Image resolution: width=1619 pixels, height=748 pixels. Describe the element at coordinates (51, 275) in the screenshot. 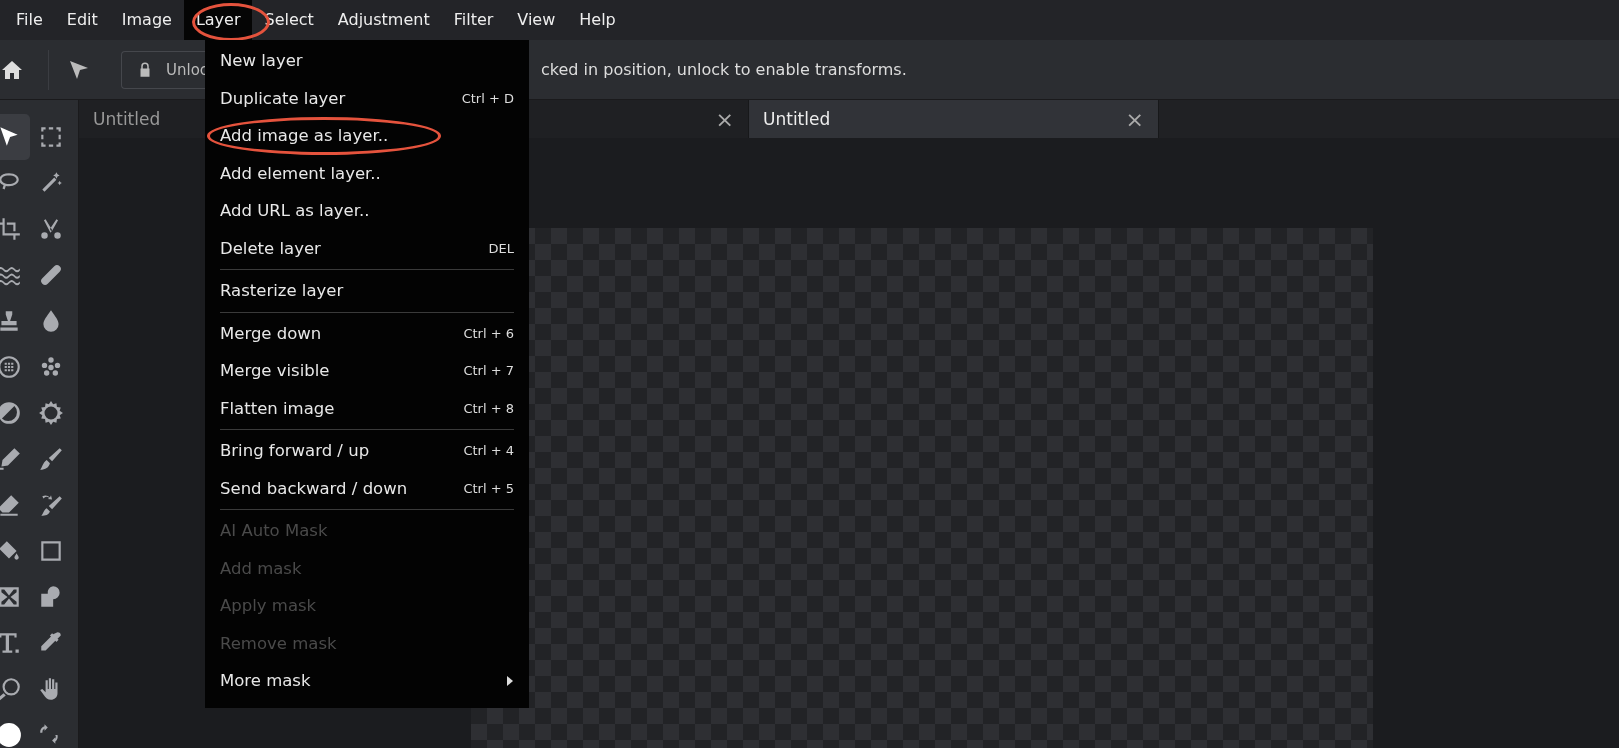

I see `bandage-icon` at that location.